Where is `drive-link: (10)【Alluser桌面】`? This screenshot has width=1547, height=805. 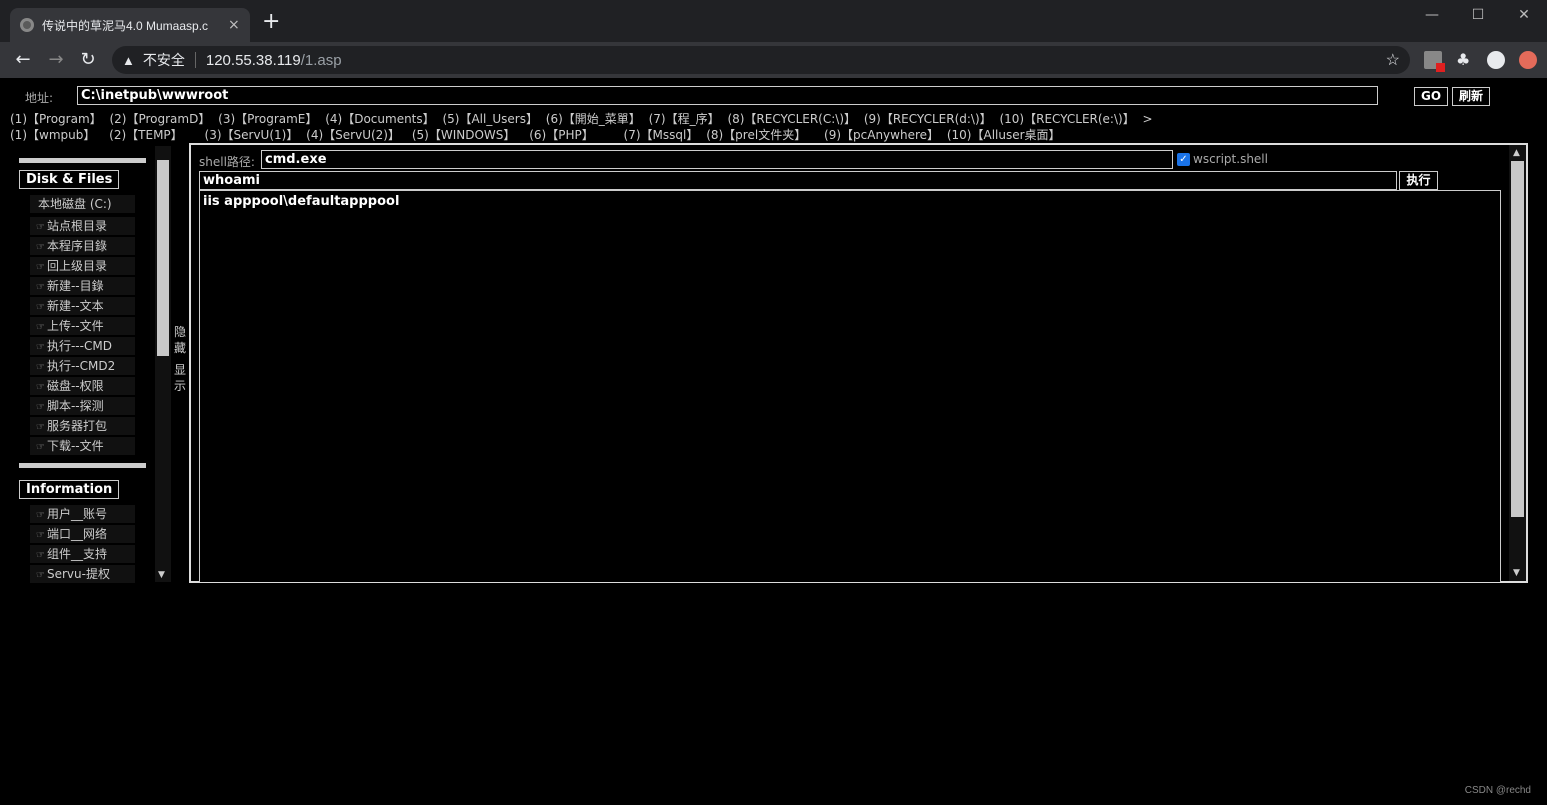 drive-link: (10)【Alluser桌面】 is located at coordinates (1004, 135).